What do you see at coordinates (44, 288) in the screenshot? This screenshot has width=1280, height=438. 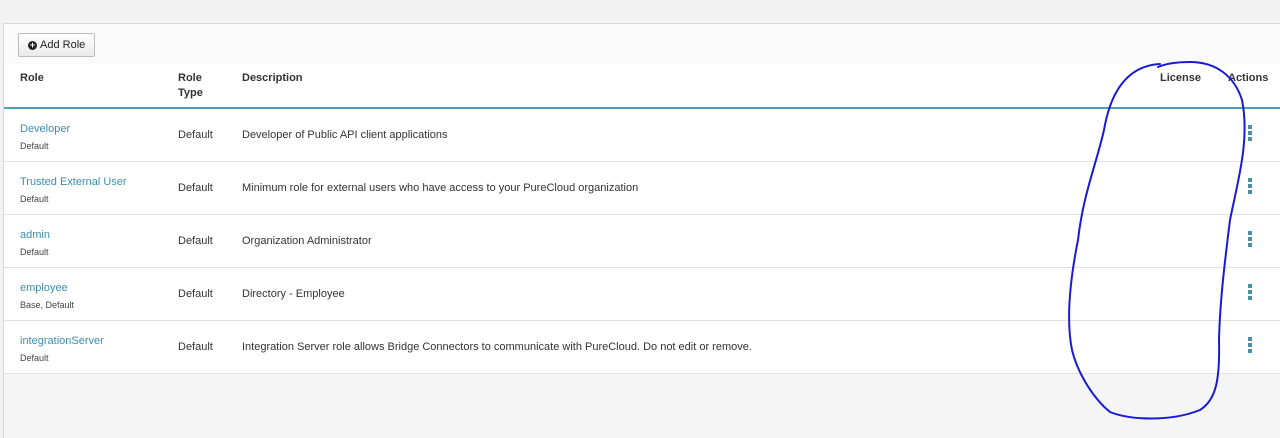 I see `role-link: employee` at bounding box center [44, 288].